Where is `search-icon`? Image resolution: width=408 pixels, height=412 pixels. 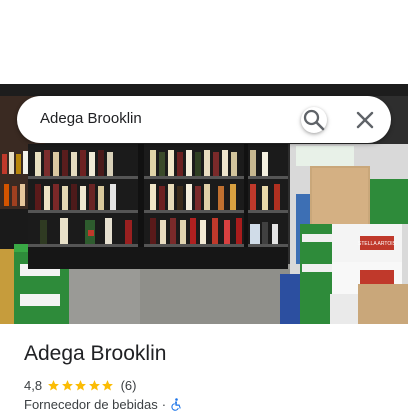
search-icon is located at coordinates (314, 120).